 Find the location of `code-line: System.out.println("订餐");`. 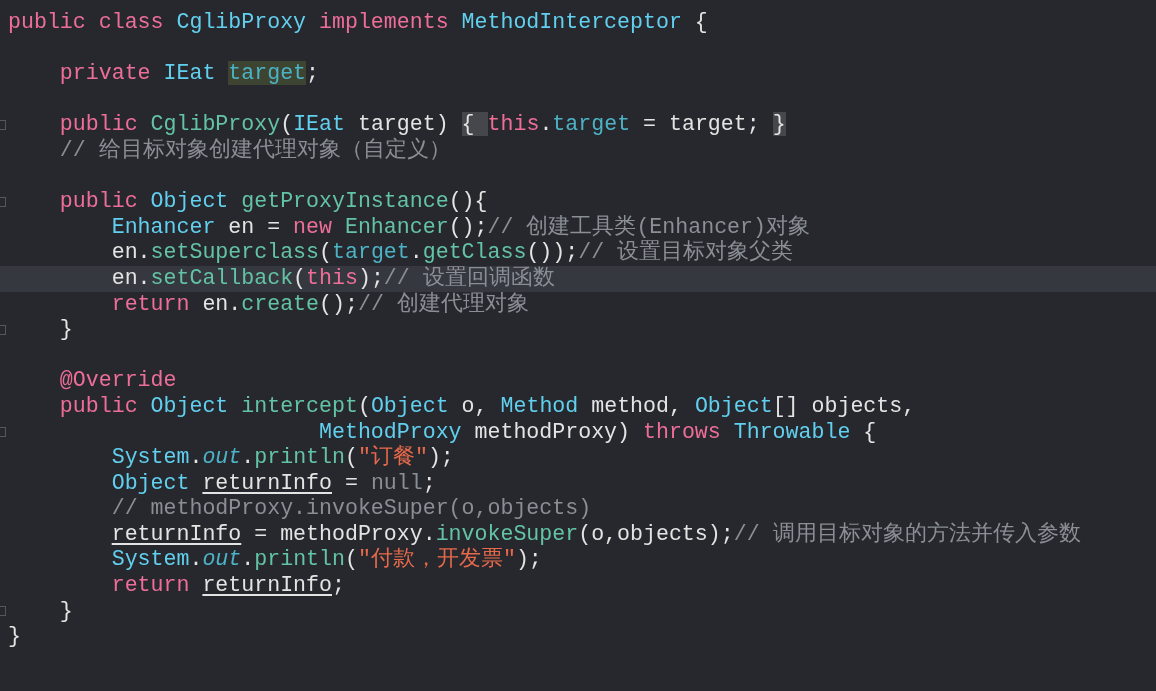

code-line: System.out.println("订餐"); is located at coordinates (282, 458).